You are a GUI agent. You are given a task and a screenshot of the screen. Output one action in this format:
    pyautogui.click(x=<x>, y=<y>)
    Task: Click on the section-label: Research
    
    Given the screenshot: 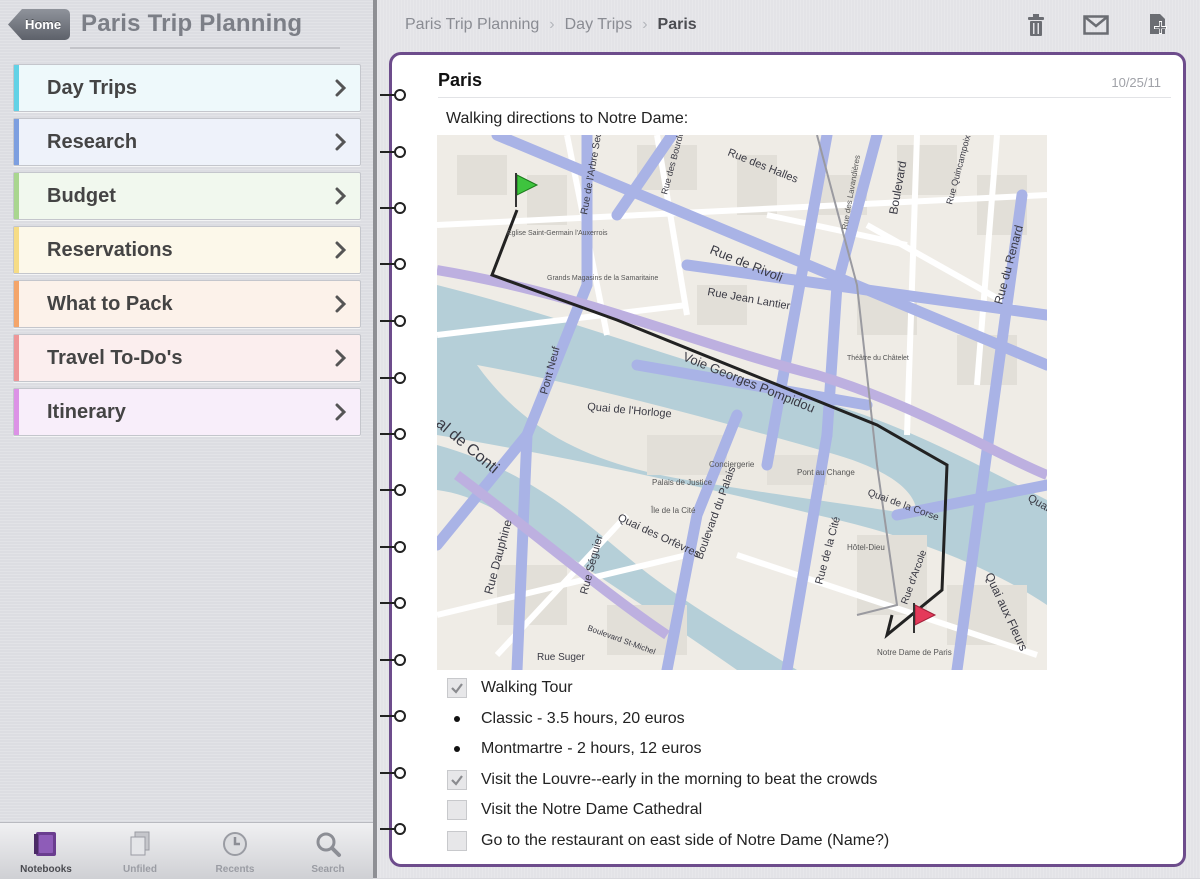 What is the action you would take?
    pyautogui.click(x=92, y=141)
    